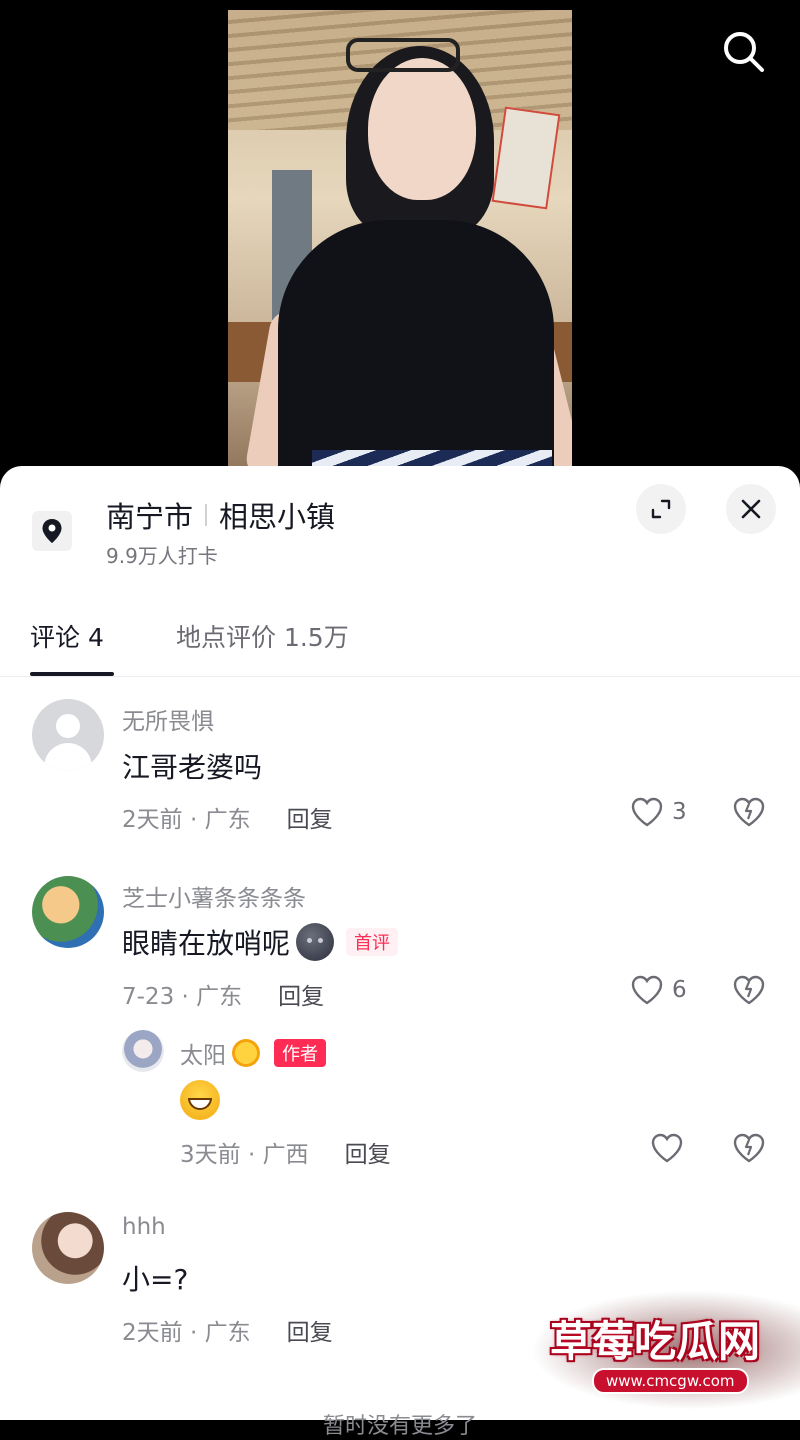 Image resolution: width=800 pixels, height=1440 pixels. I want to click on comment-username: 无所畏惧, so click(168, 719).